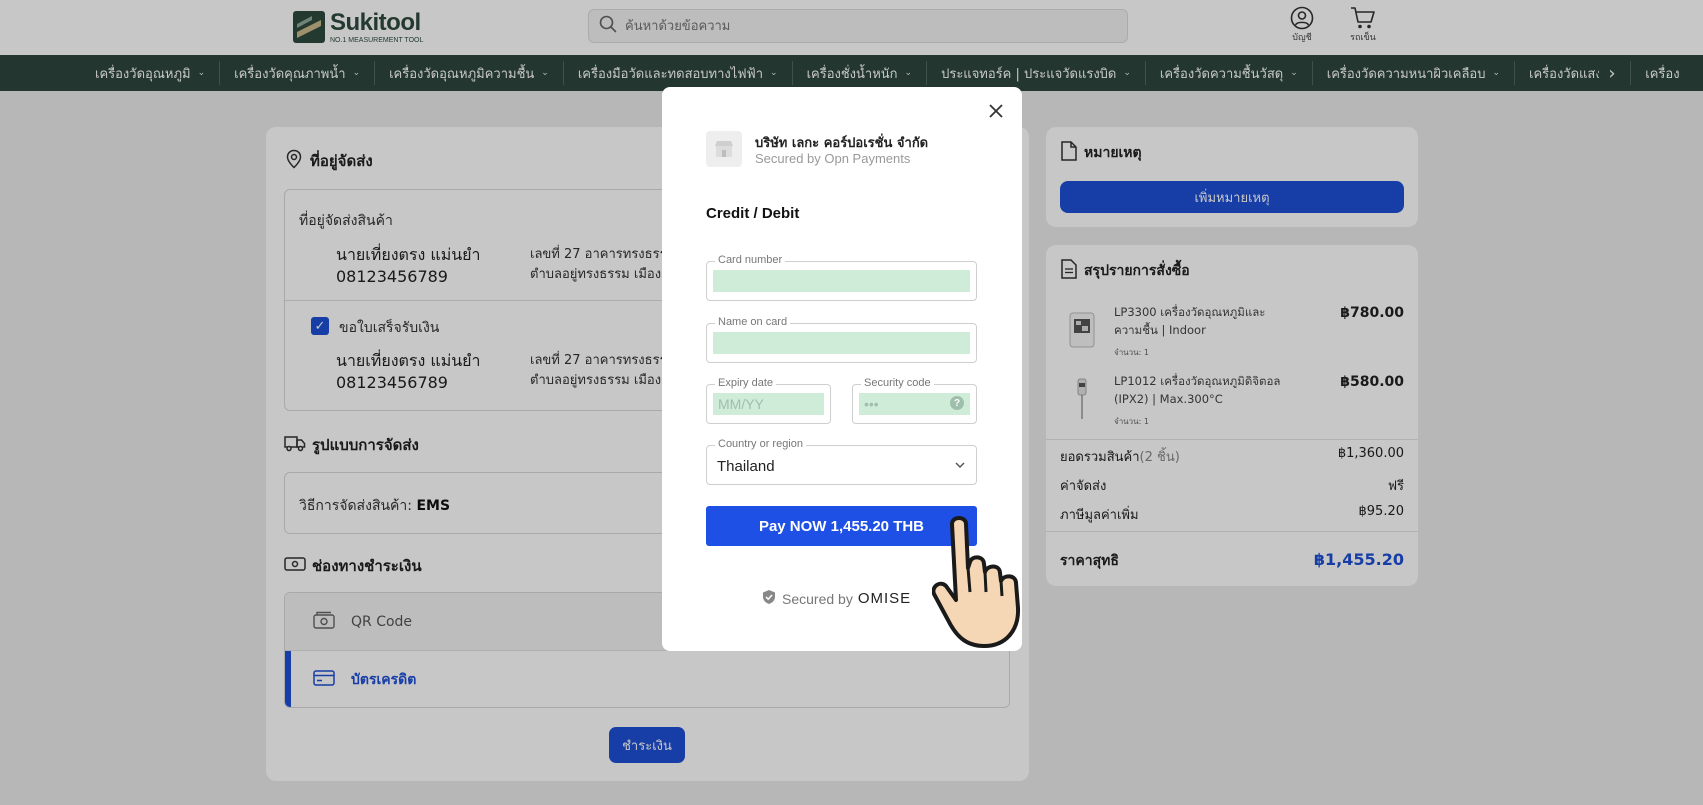 Image resolution: width=1703 pixels, height=805 pixels. I want to click on field-label: Expiry date, so click(746, 383).